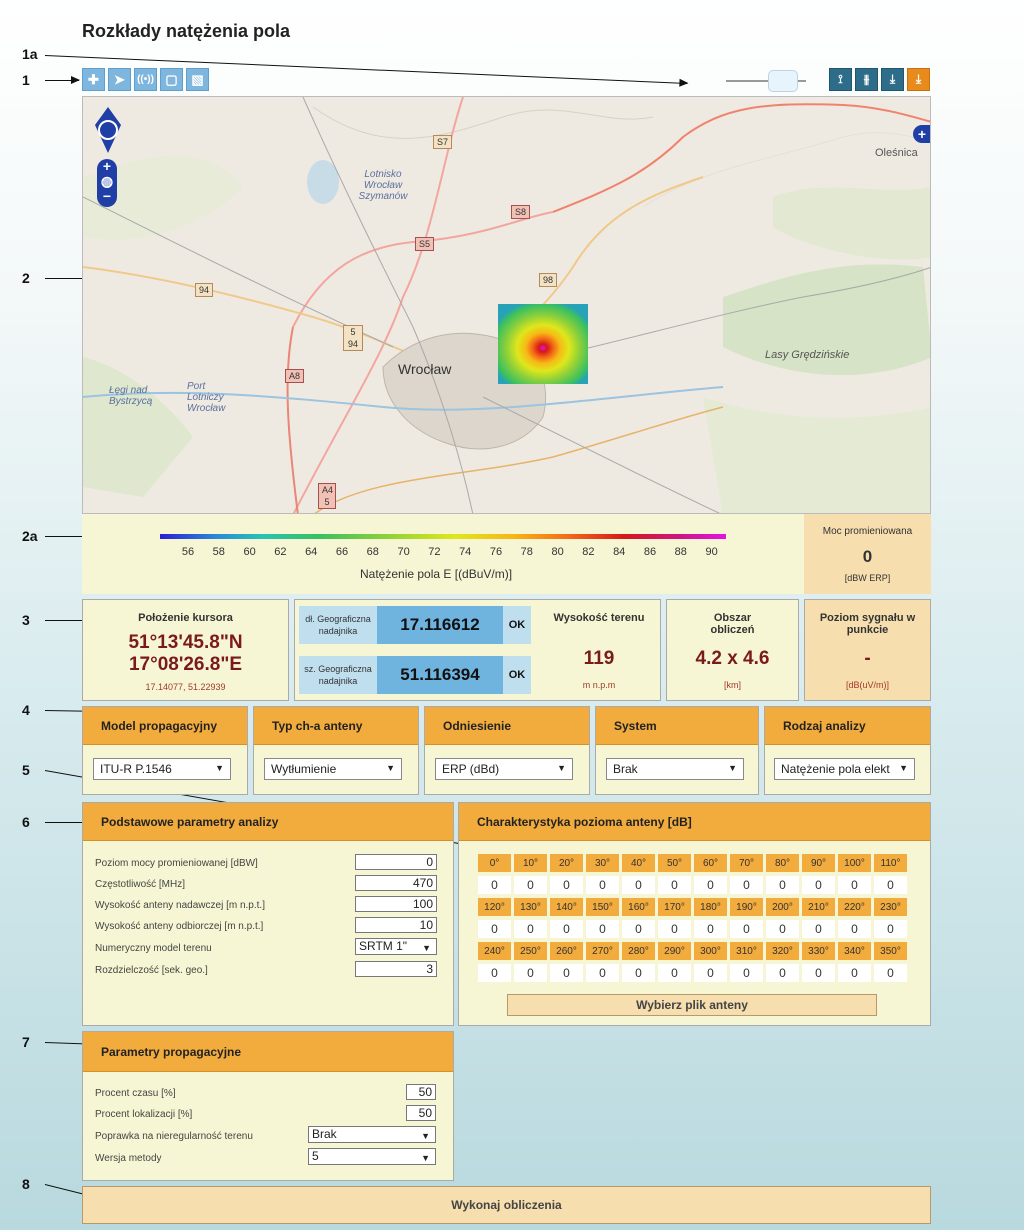  Describe the element at coordinates (145, 79) in the screenshot. I see `antenna-icon: ((•))` at that location.